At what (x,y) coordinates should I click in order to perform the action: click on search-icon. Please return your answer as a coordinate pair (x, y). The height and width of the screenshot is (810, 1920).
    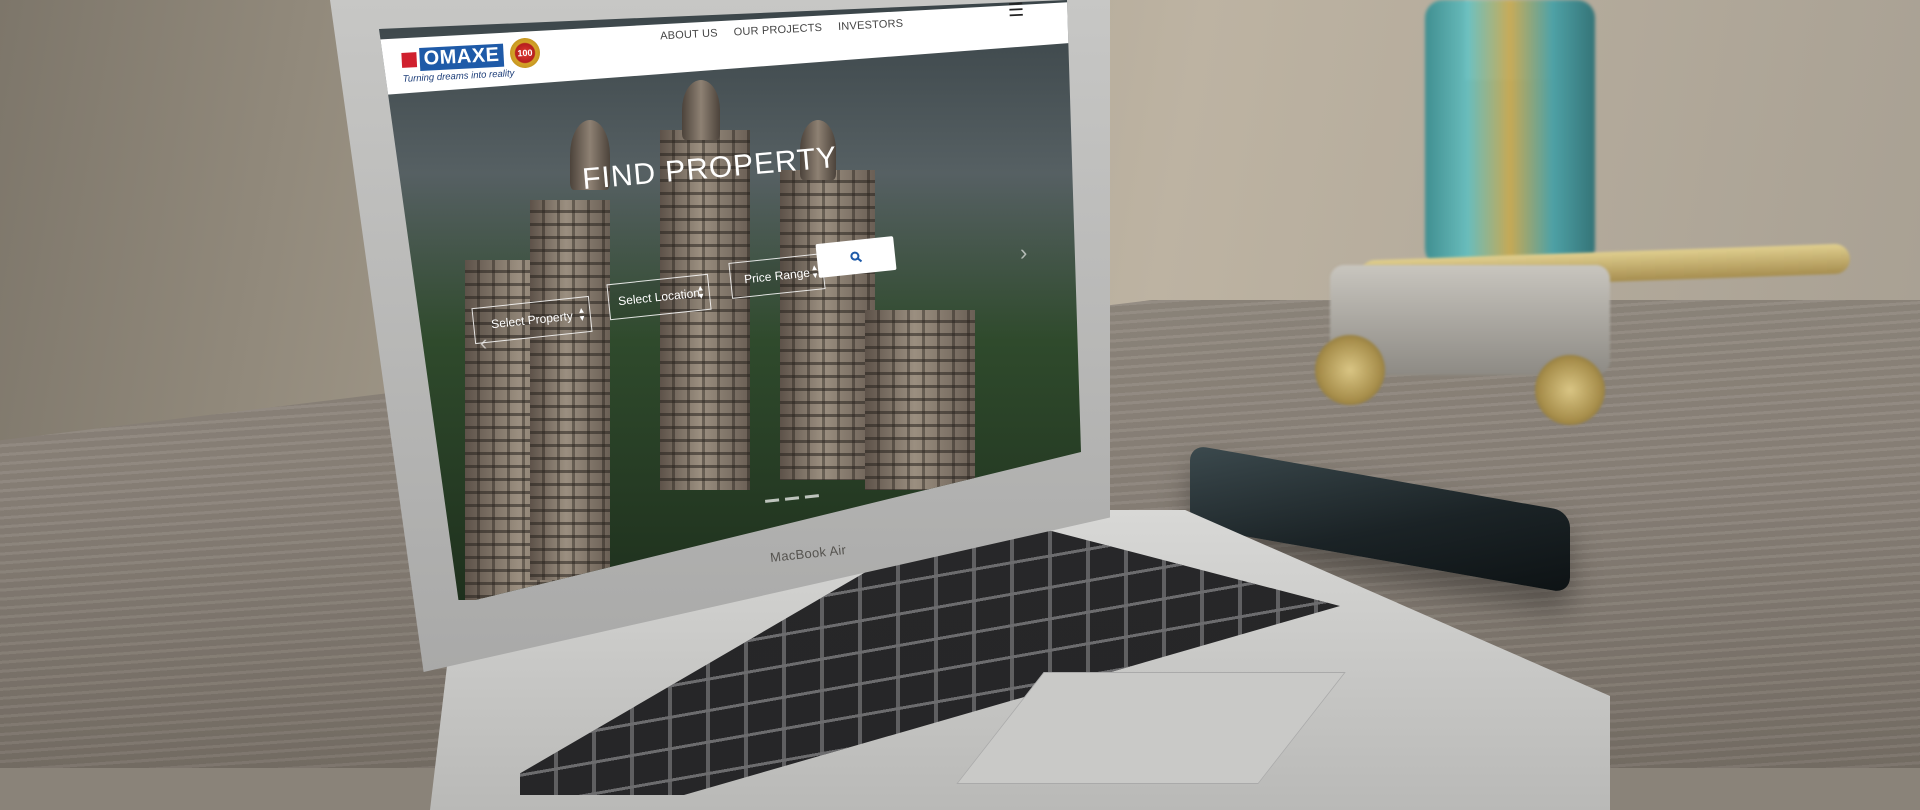
    Looking at the image, I should click on (856, 257).